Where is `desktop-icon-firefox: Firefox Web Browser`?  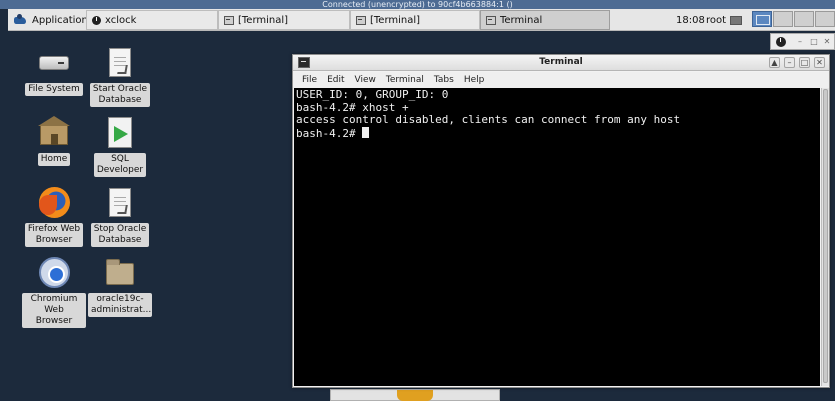 desktop-icon-firefox: Firefox Web Browser is located at coordinates (54, 217).